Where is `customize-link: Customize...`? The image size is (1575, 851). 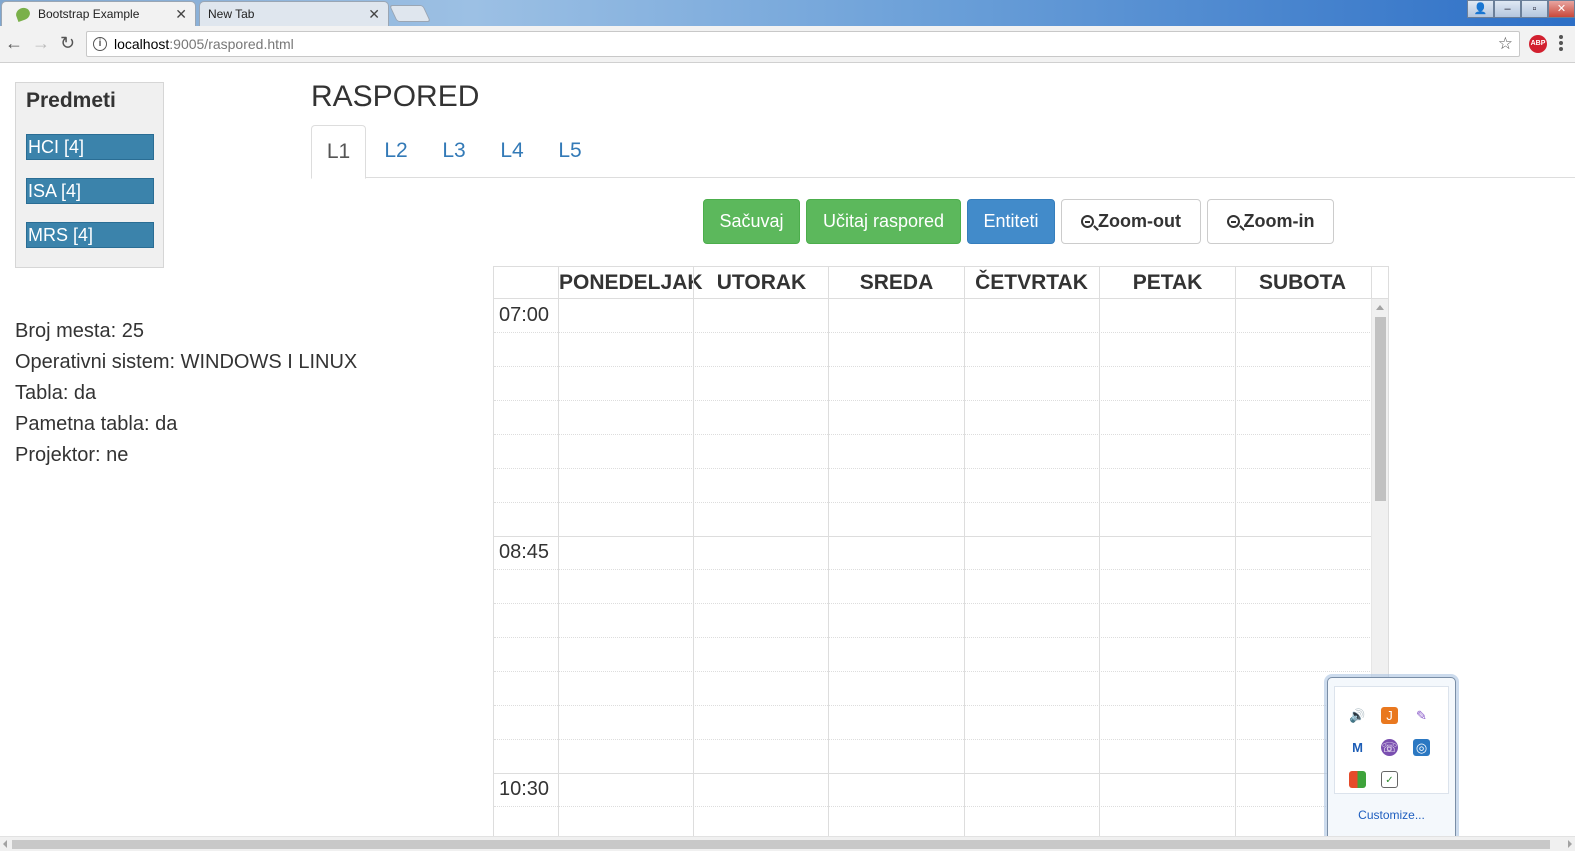 customize-link: Customize... is located at coordinates (1391, 815).